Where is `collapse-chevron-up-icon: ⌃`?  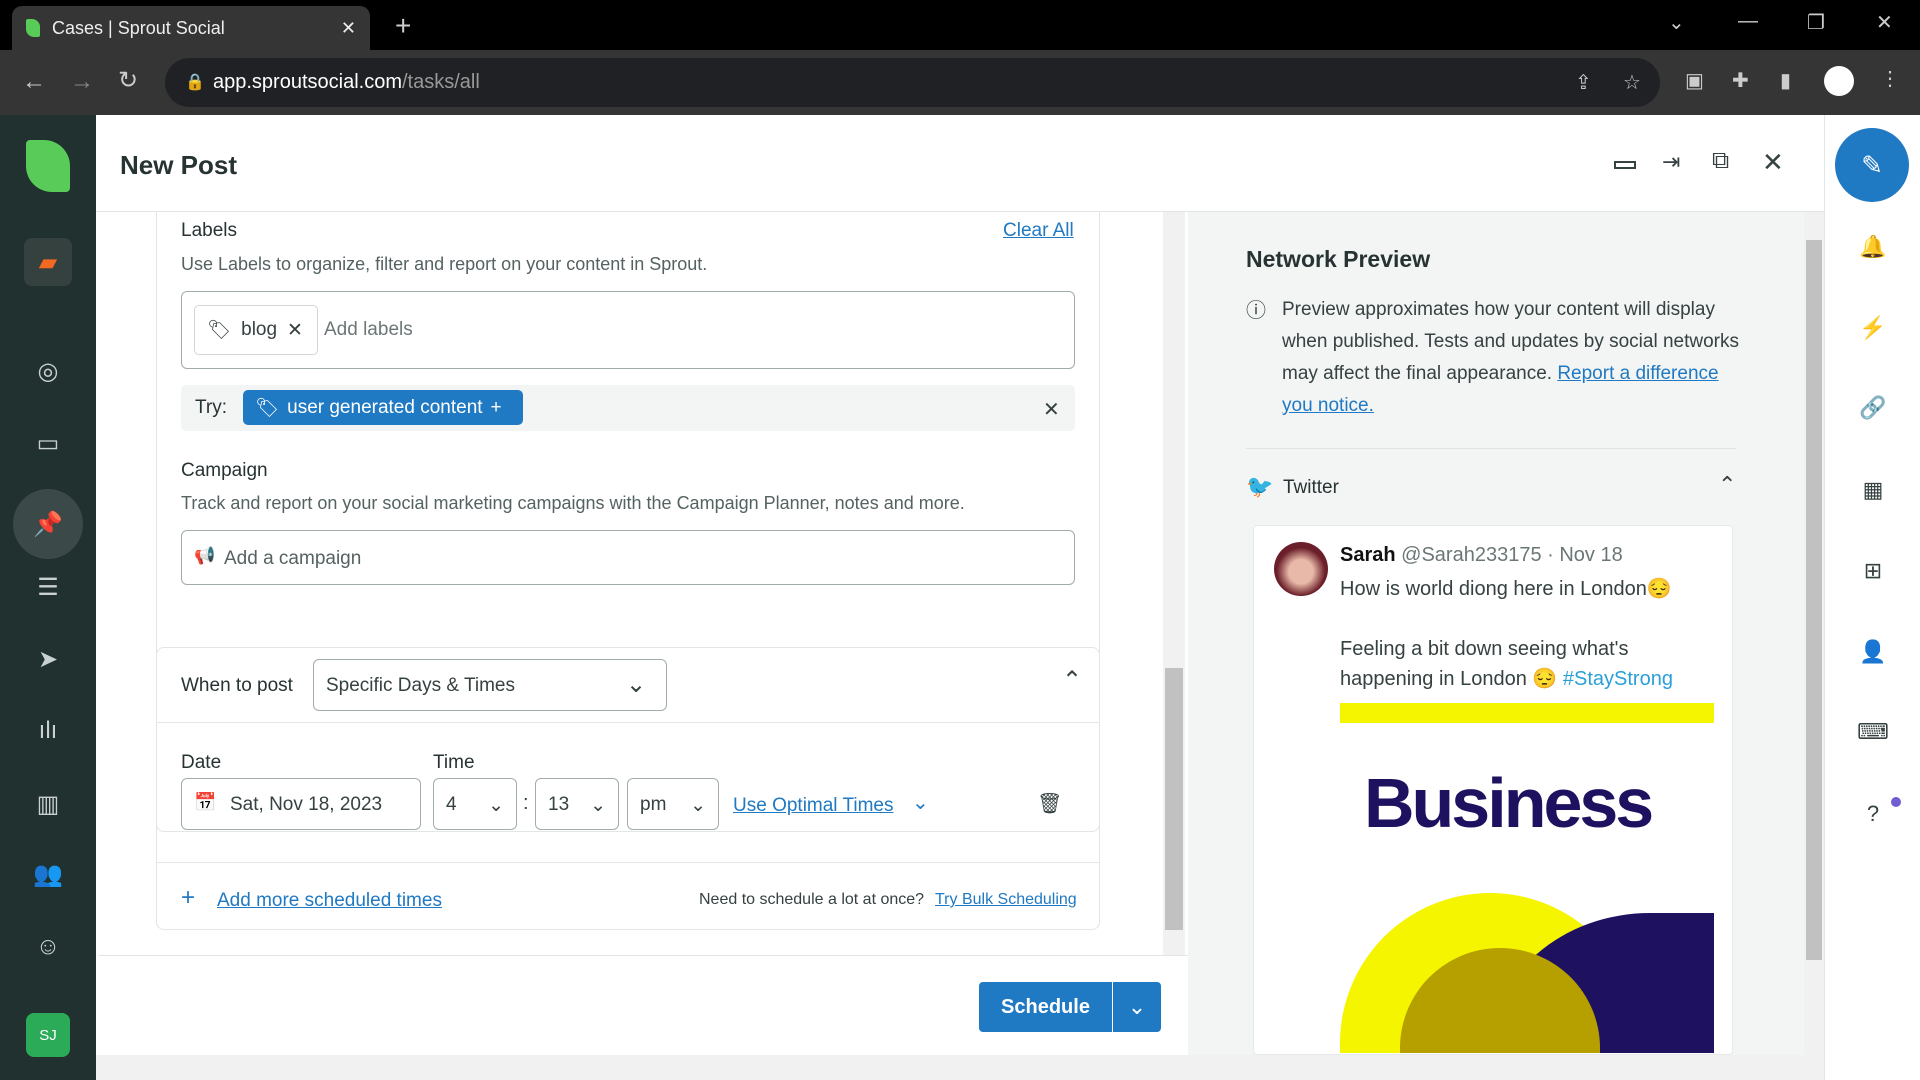
collapse-chevron-up-icon: ⌃ is located at coordinates (1072, 680).